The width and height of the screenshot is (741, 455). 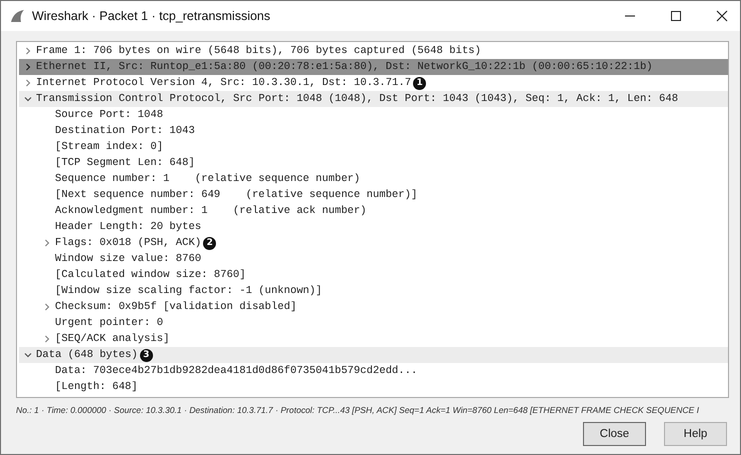 What do you see at coordinates (373, 259) in the screenshot?
I see `tree-row: Window size value: 8760` at bounding box center [373, 259].